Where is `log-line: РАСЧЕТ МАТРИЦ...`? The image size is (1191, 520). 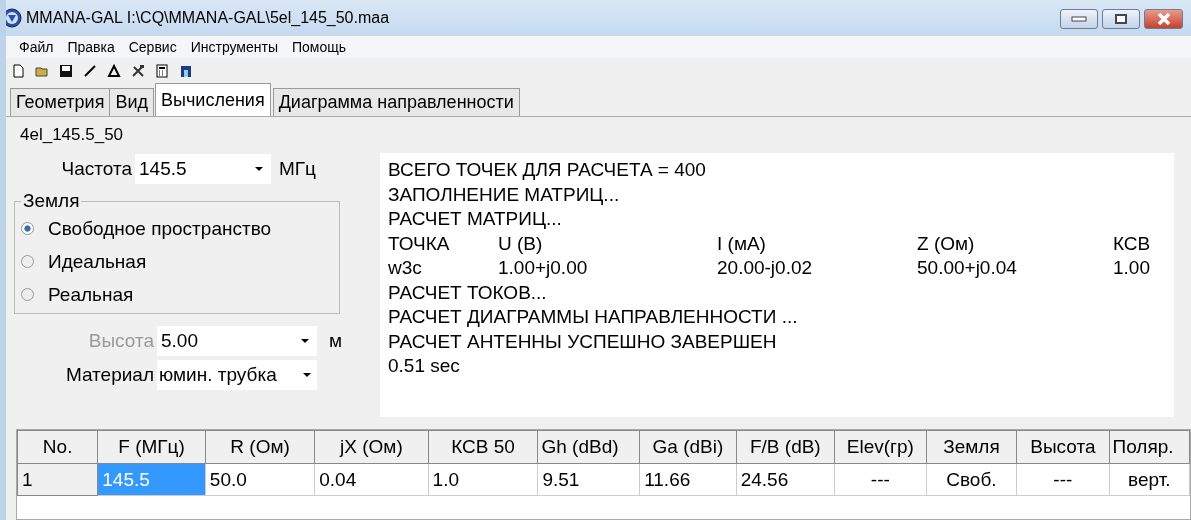 log-line: РАСЧЕТ МАТРИЦ... is located at coordinates (475, 219).